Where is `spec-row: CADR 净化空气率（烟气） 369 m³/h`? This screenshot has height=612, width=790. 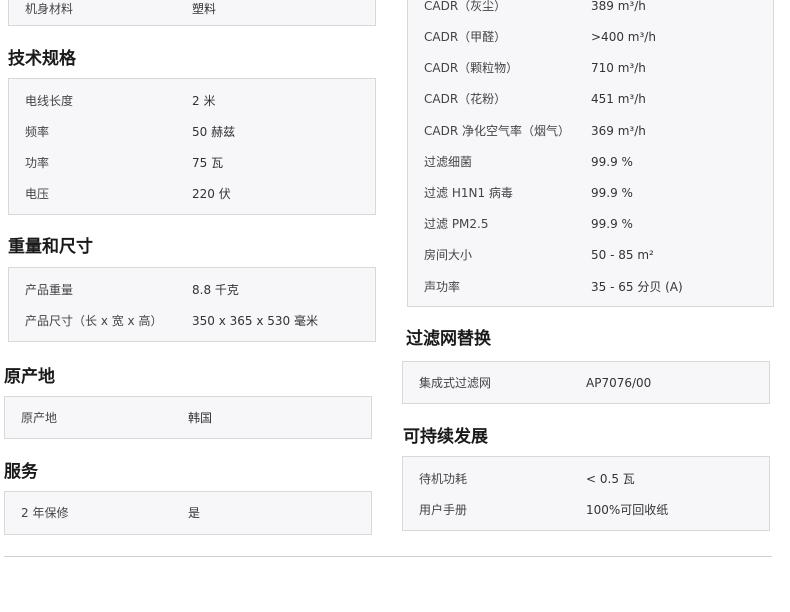
spec-row: CADR 净化空气率（烟气） 369 m³/h is located at coordinates (590, 131).